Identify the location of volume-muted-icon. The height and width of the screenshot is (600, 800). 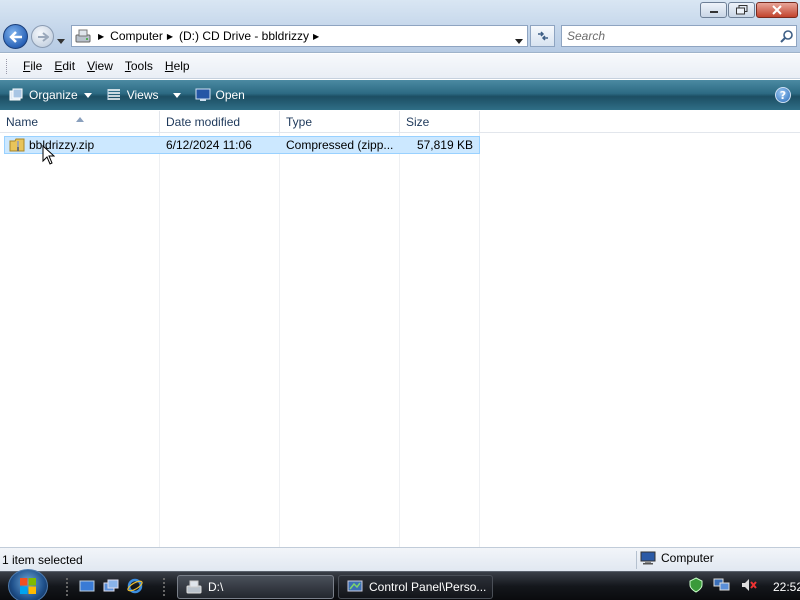
(749, 586).